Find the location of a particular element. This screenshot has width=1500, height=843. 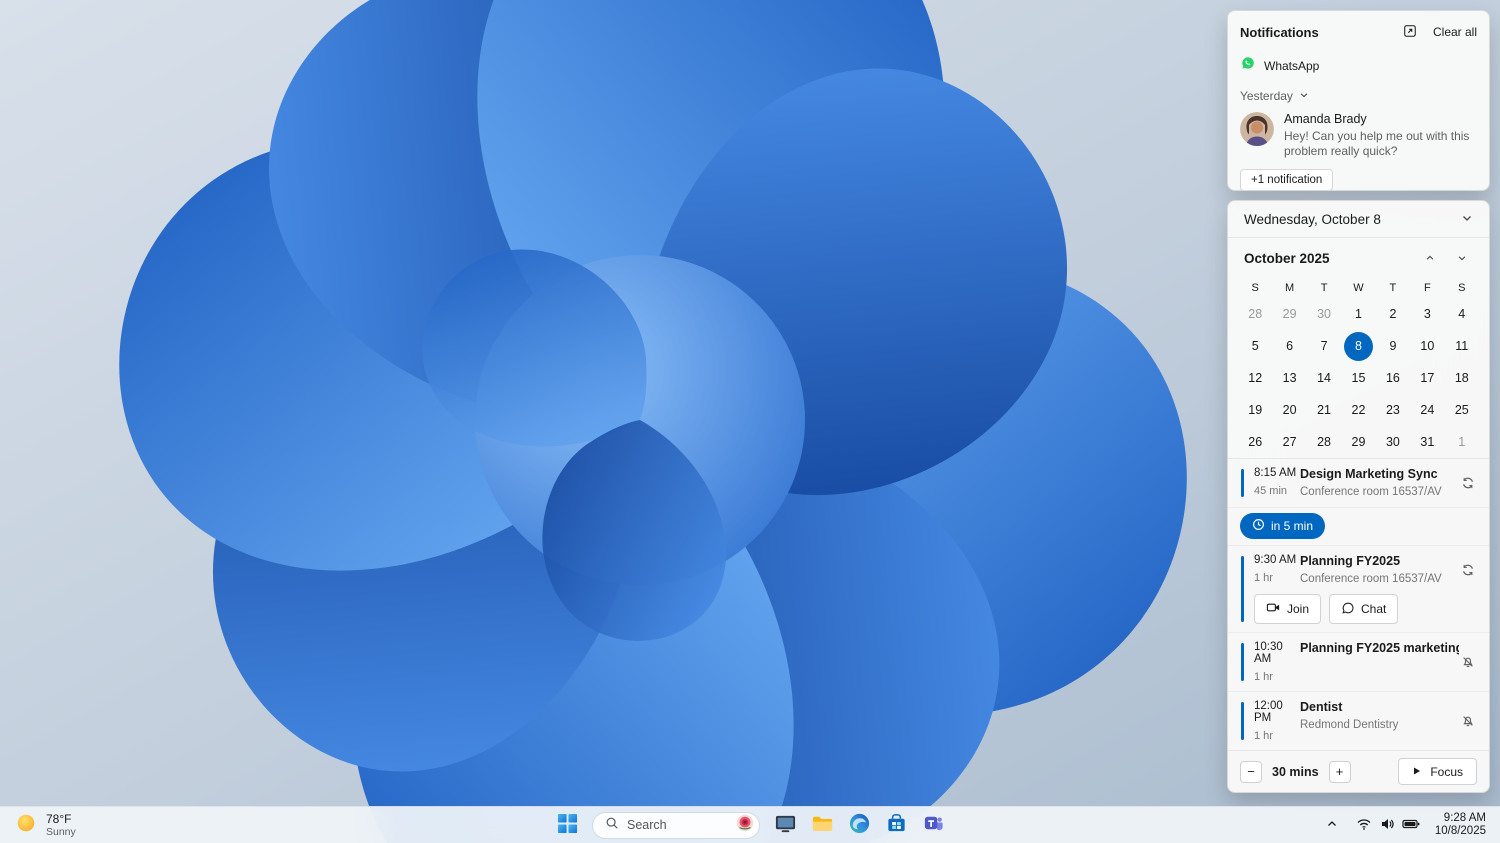

teams-button is located at coordinates (933, 825).